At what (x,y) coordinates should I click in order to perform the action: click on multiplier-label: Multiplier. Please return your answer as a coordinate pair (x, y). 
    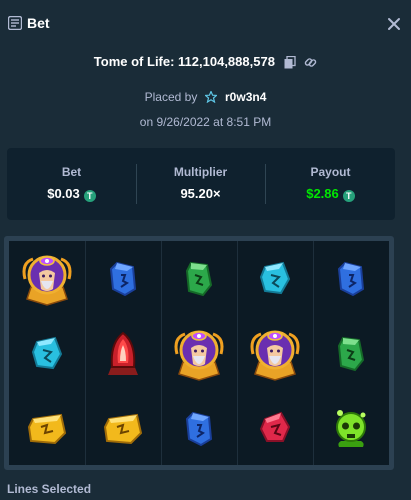
    Looking at the image, I should click on (200, 172).